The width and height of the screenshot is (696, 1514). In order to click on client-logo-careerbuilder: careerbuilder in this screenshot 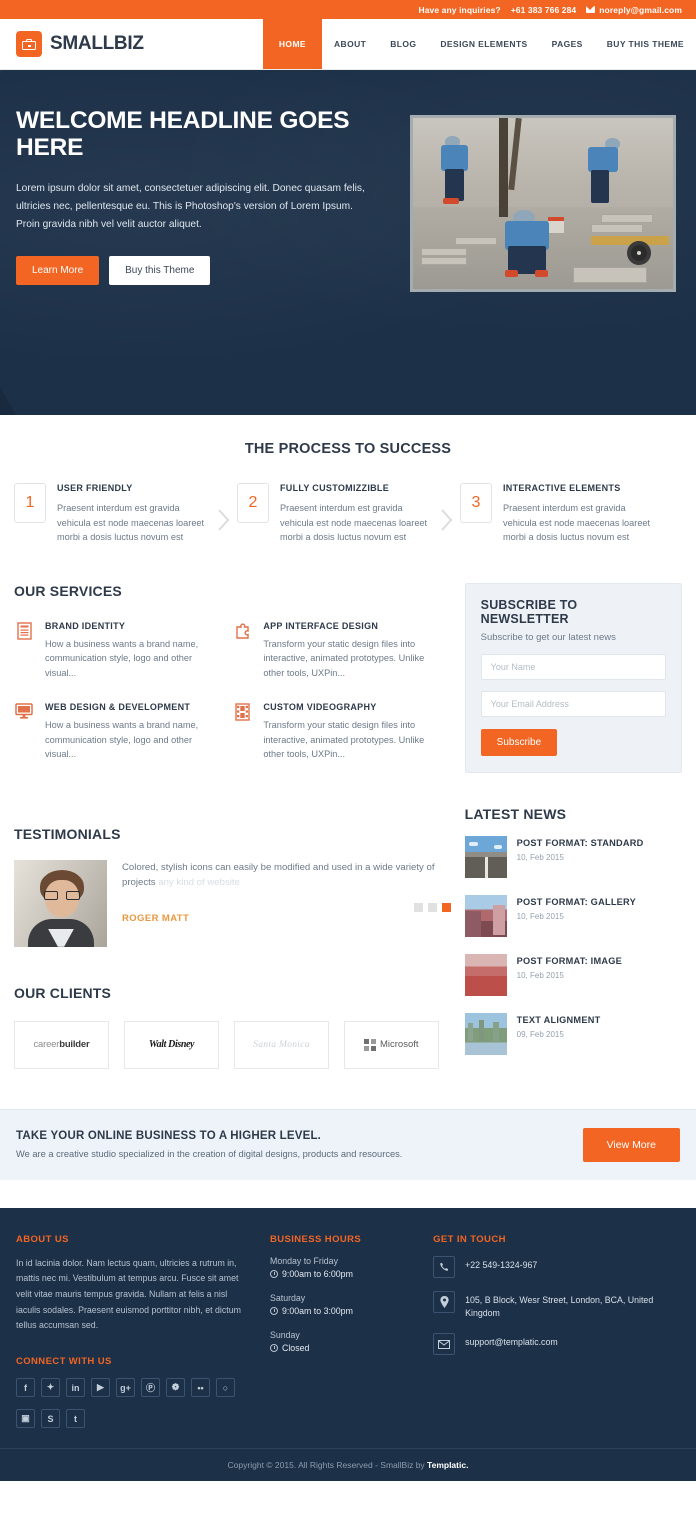, I will do `click(61, 1044)`.